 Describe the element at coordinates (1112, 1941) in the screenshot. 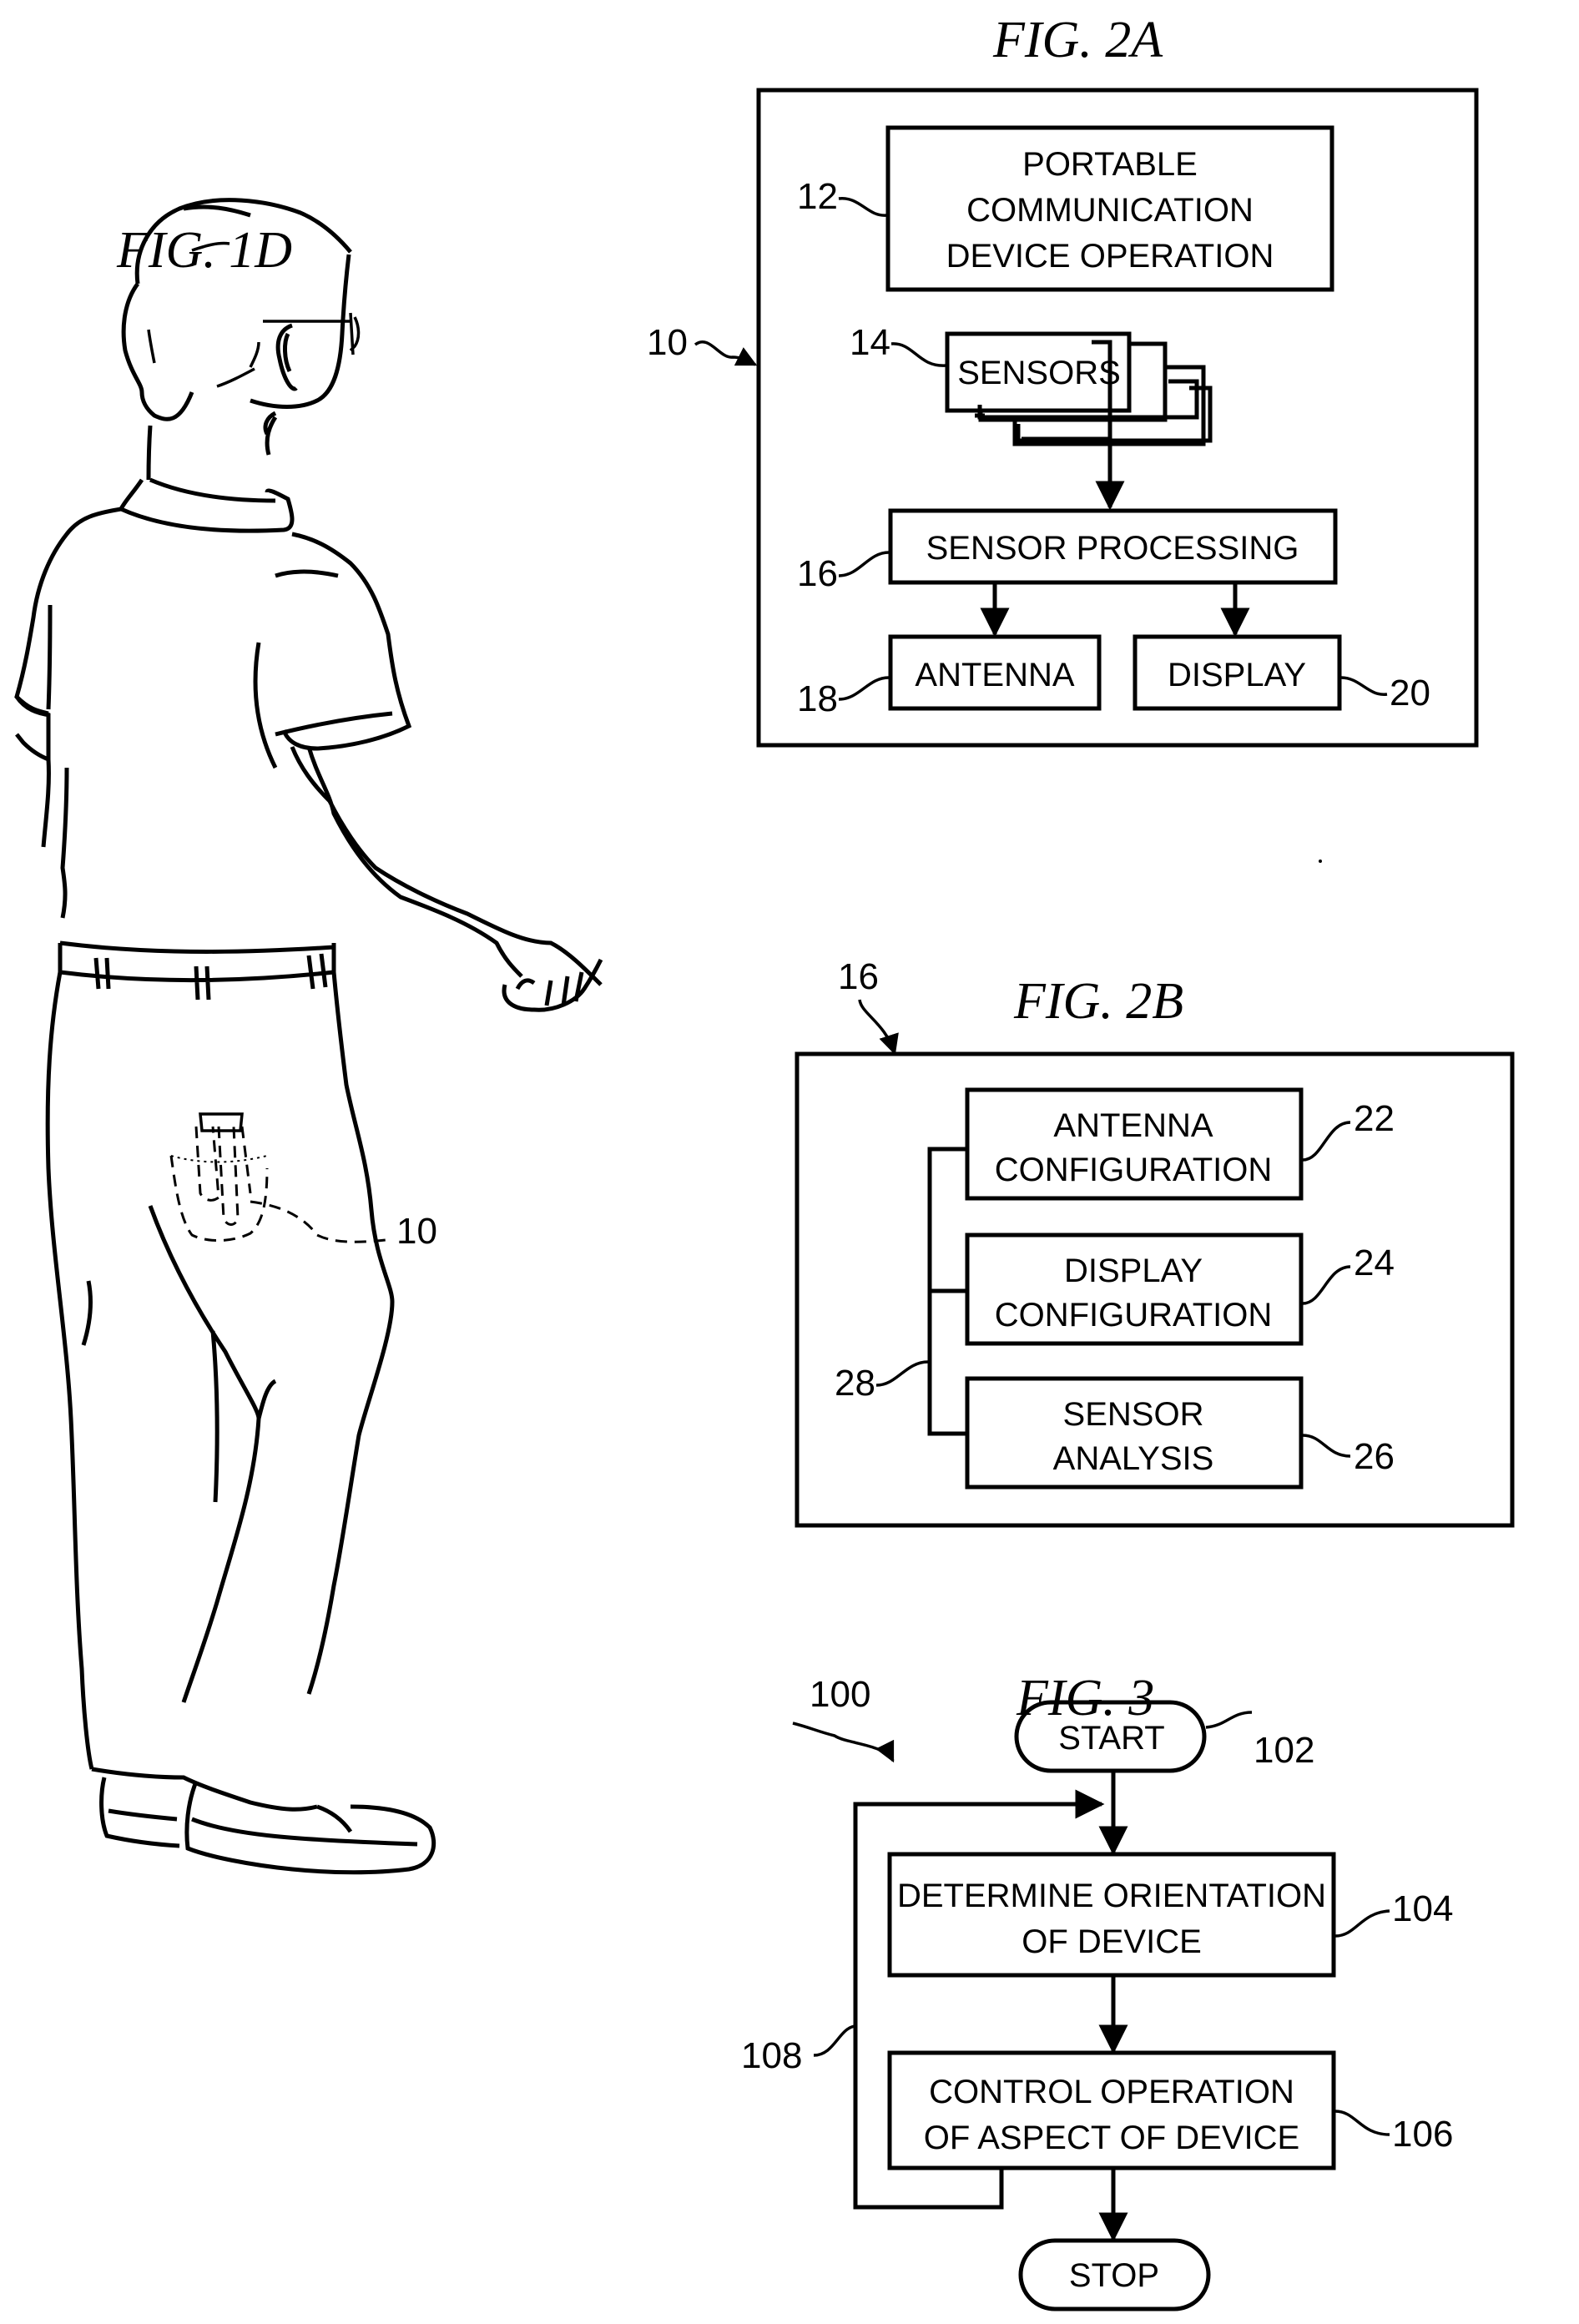

I see `svg-text: OF DEVICE` at that location.